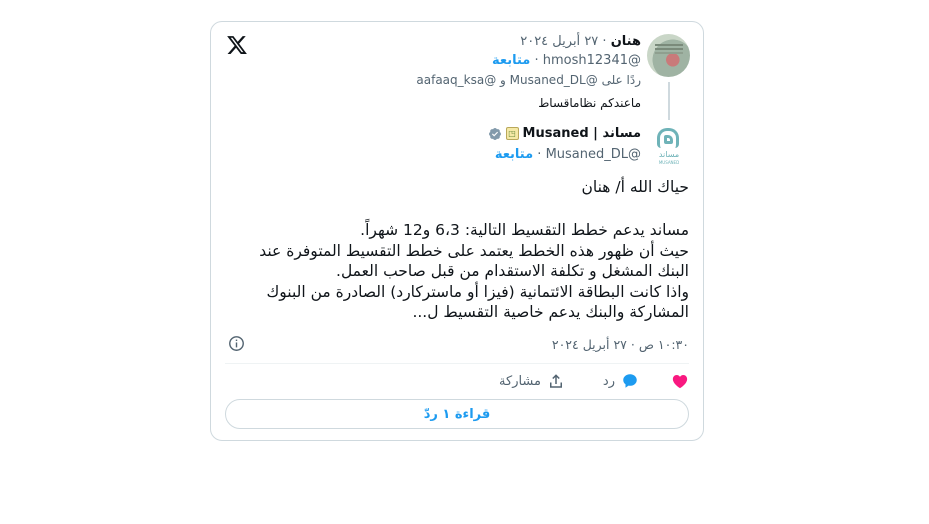 This screenshot has width=929, height=524. I want to click on main-handle: @Musaned_DL, so click(593, 154).